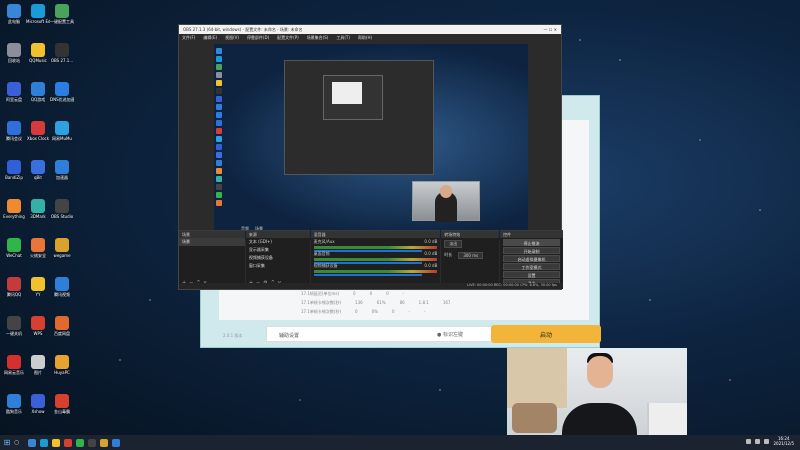  What do you see at coordinates (531, 266) in the screenshot?
I see `control-button: 工作室模式` at bounding box center [531, 266].